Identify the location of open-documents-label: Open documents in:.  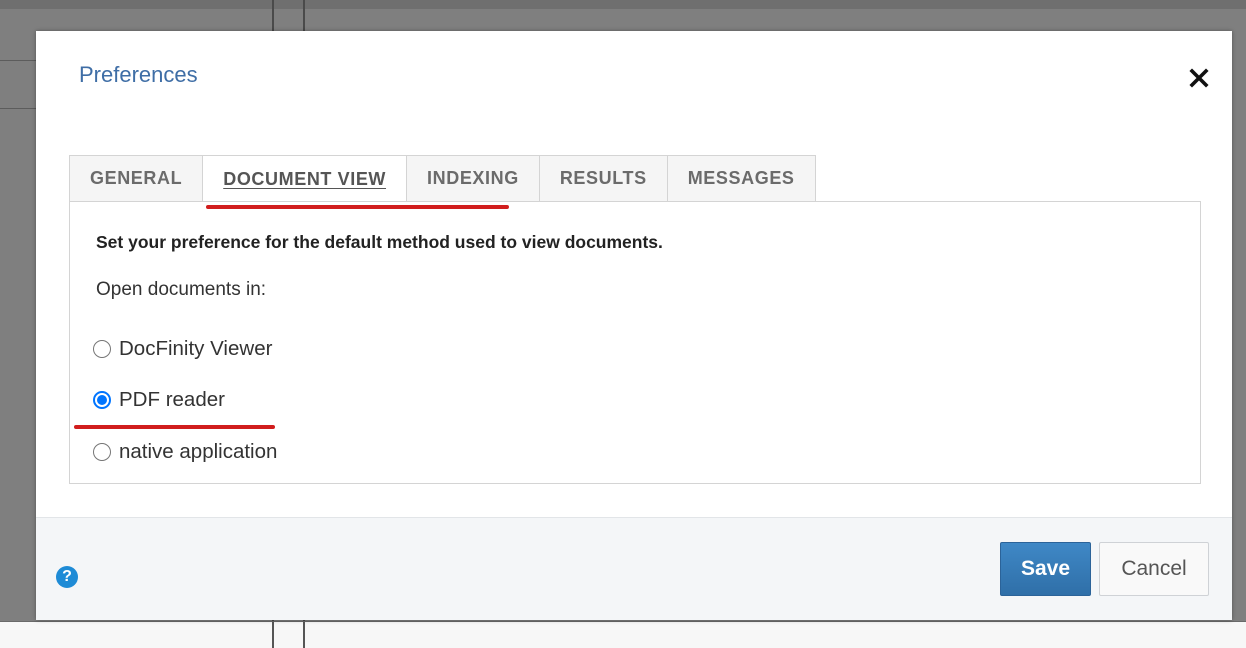
(181, 289).